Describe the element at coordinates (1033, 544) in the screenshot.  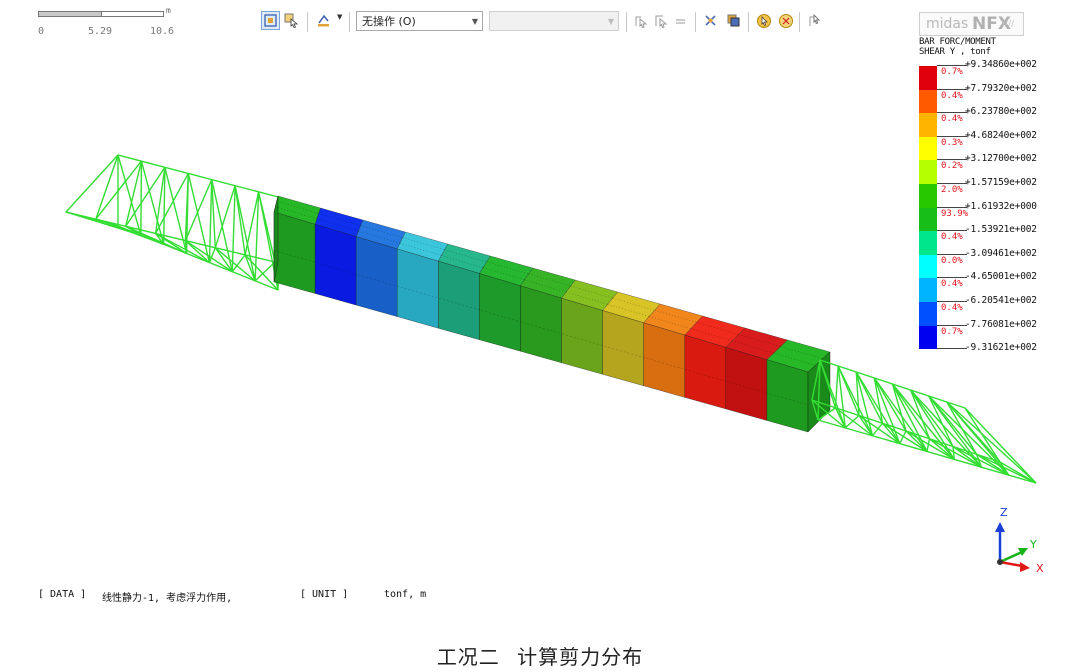
I see `axis-y-label: Y` at that location.